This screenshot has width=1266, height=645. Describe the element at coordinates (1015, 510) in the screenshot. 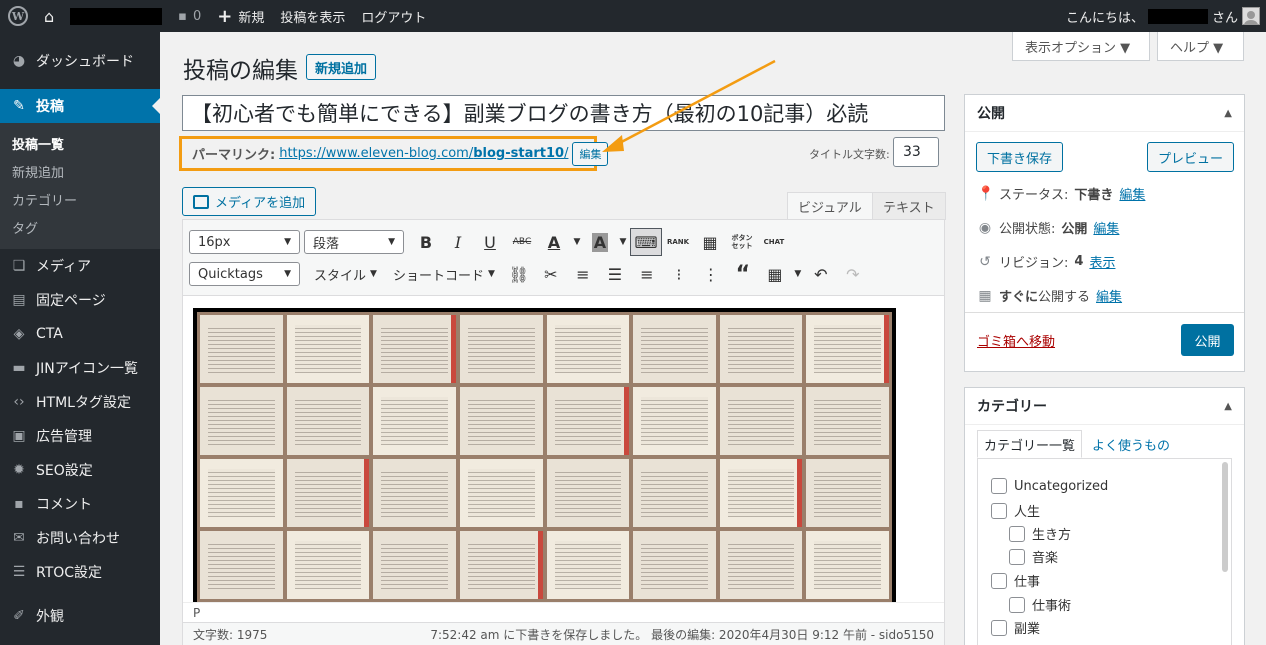

I see `category-item: 人生` at that location.